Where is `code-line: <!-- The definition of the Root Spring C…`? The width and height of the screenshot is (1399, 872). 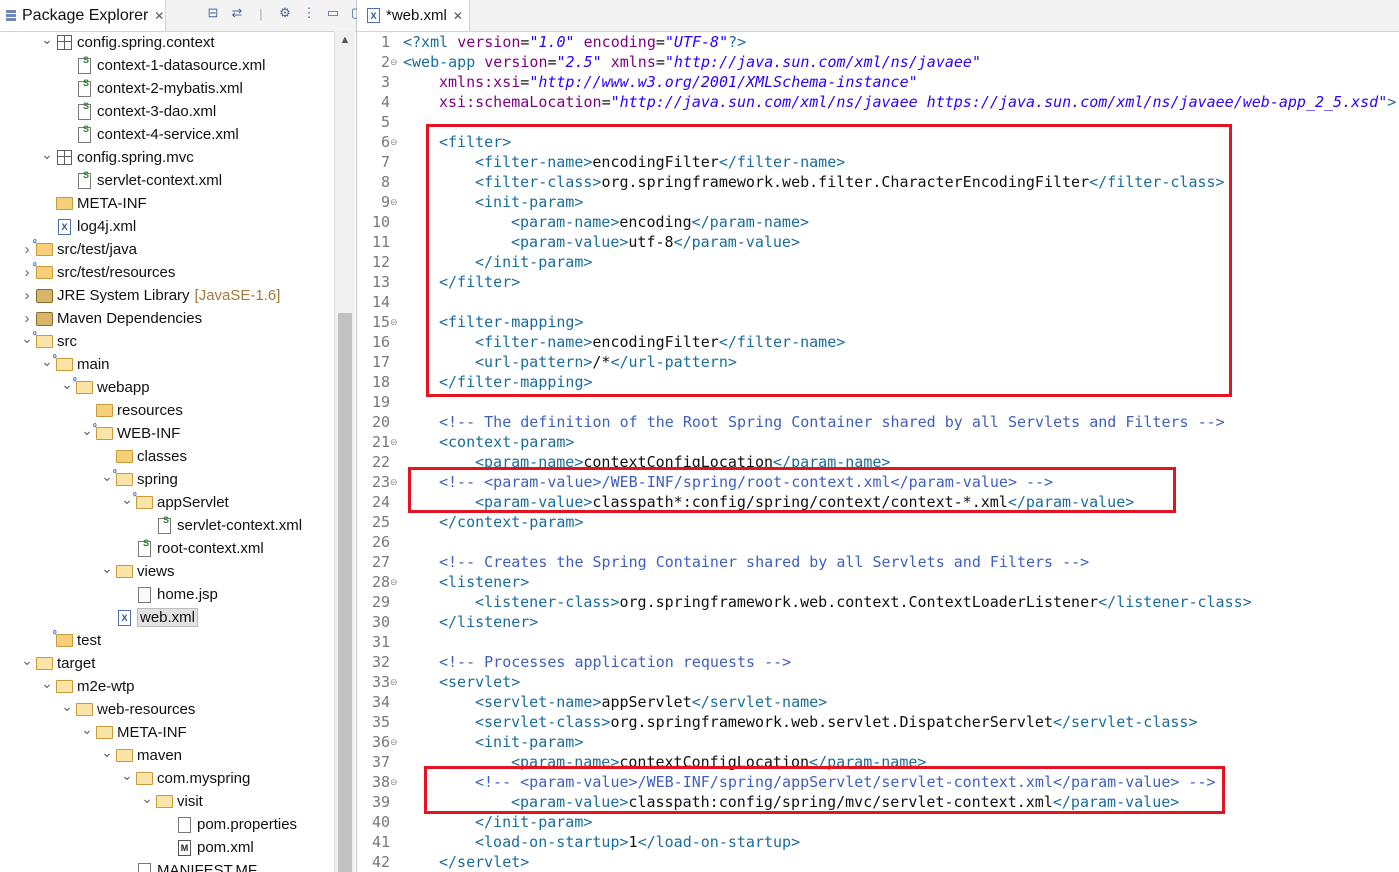
code-line: <!-- The definition of the Root Spring C… is located at coordinates (832, 422).